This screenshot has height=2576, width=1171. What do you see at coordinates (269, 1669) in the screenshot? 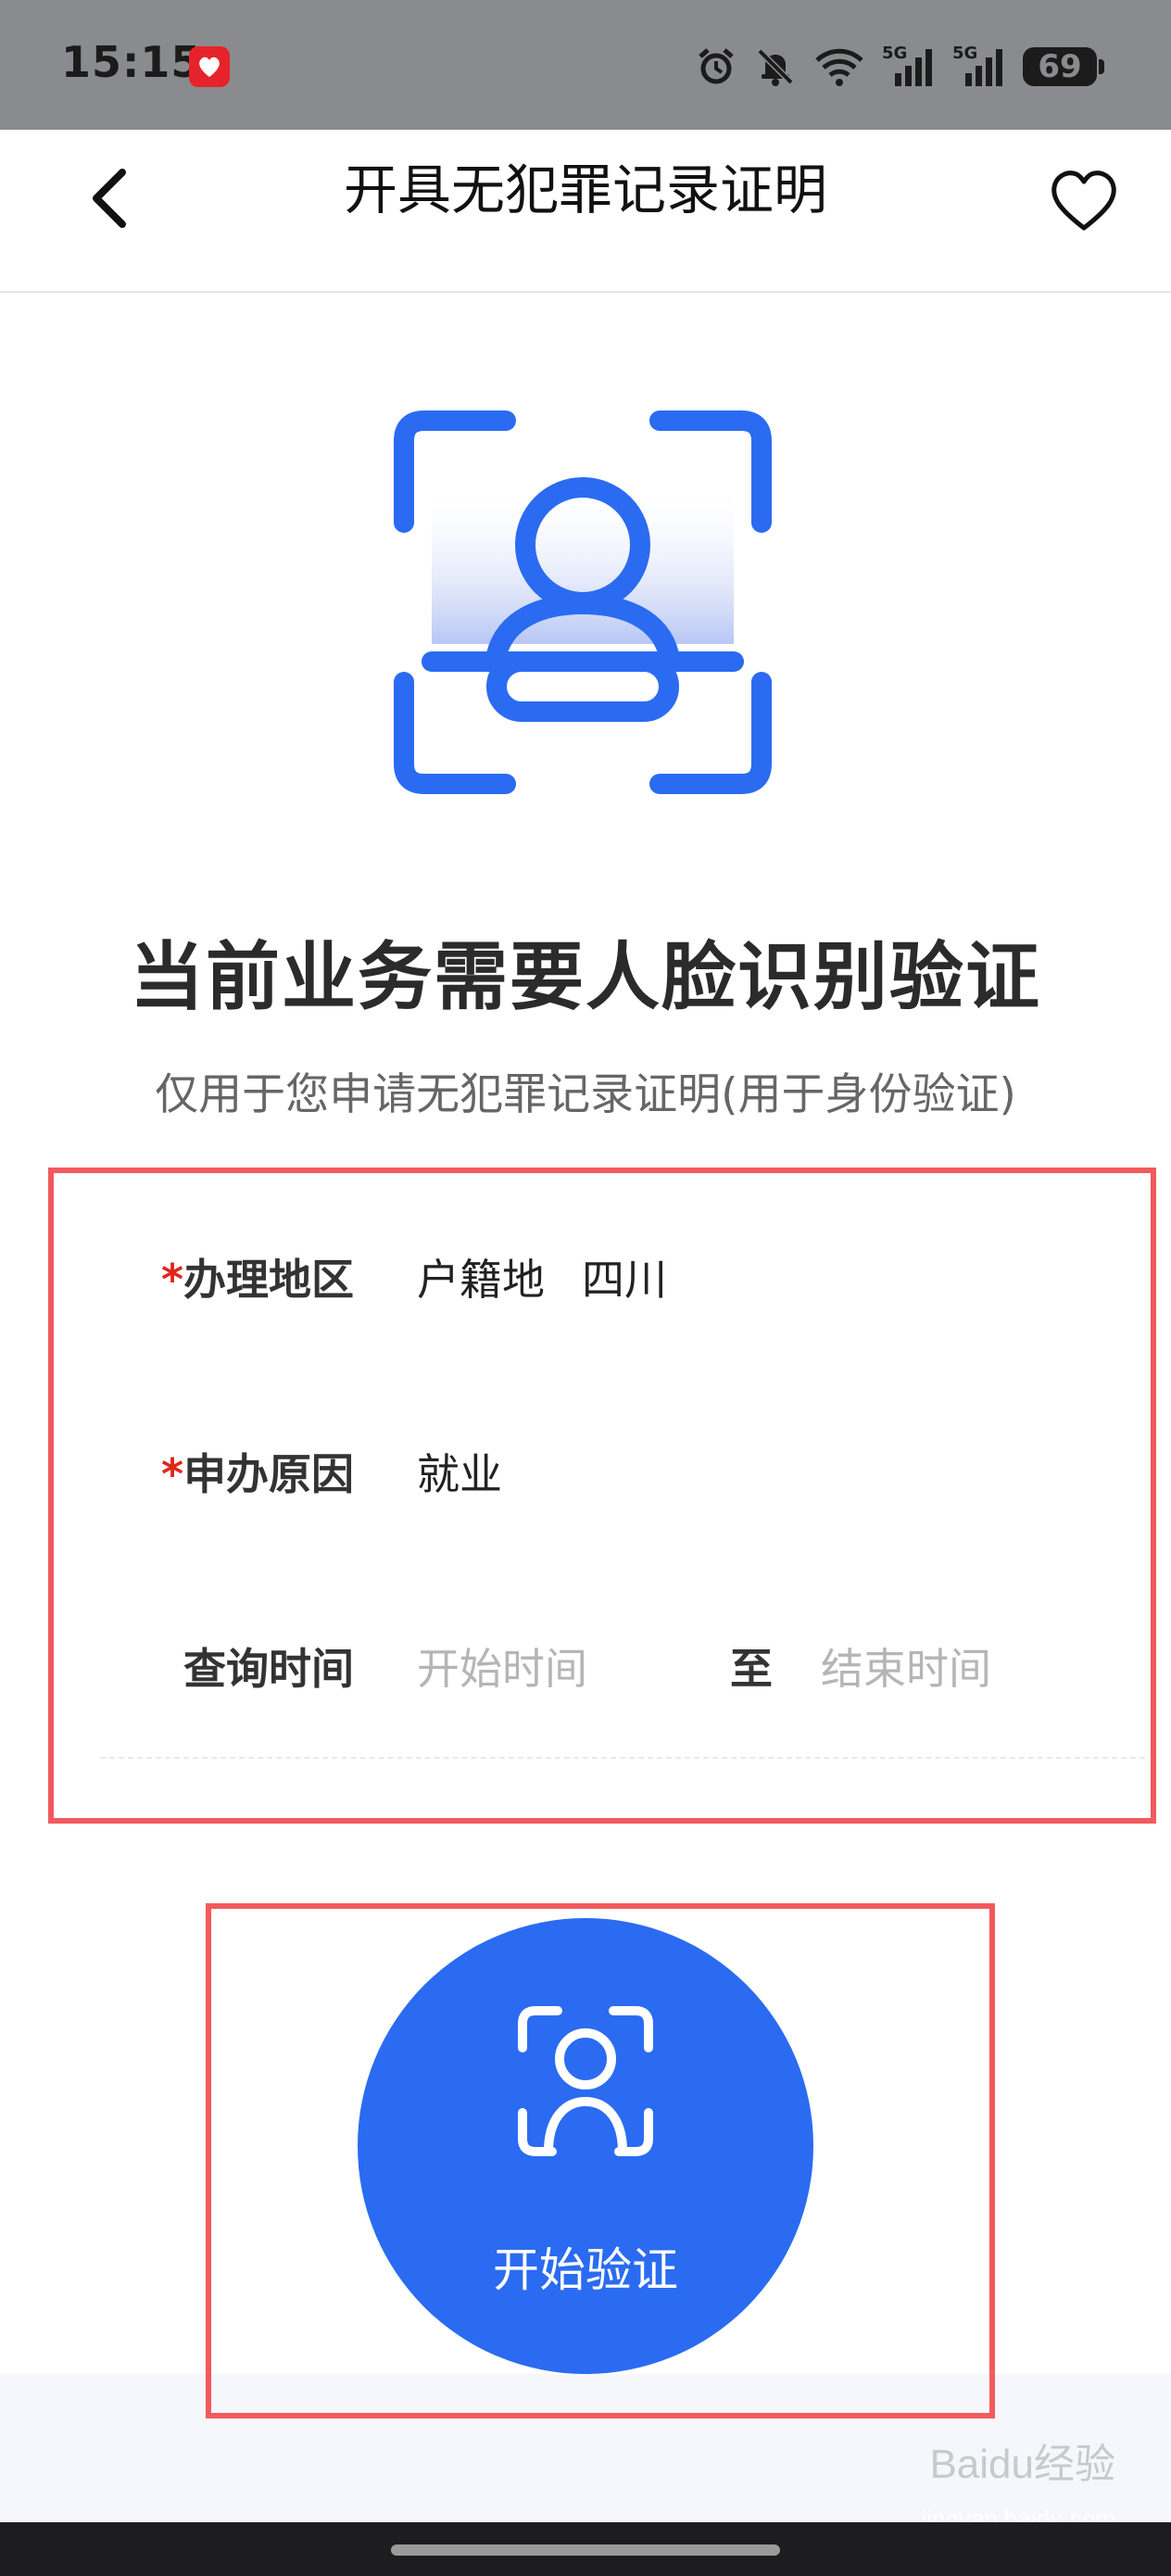
I see `query-time-label: 查询时间` at bounding box center [269, 1669].